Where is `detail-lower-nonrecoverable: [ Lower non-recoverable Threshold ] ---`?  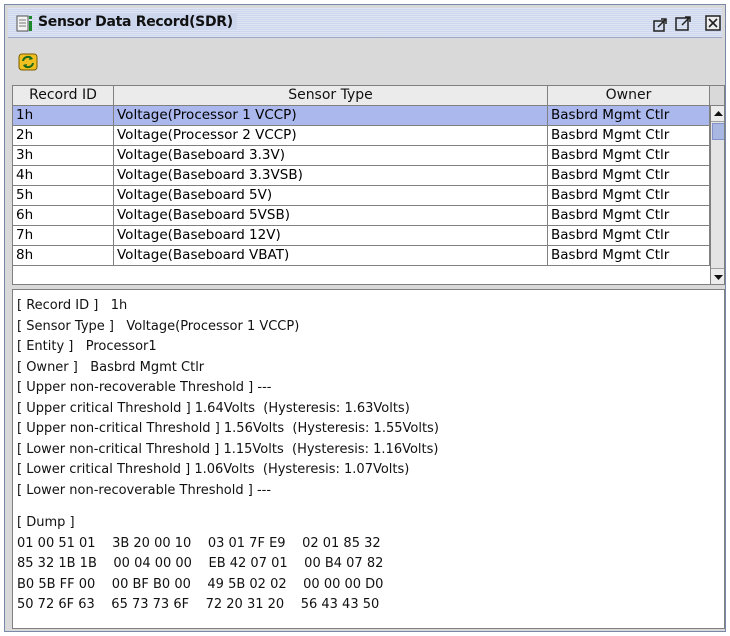 detail-lower-nonrecoverable: [ Lower non-recoverable Threshold ] --- is located at coordinates (144, 490).